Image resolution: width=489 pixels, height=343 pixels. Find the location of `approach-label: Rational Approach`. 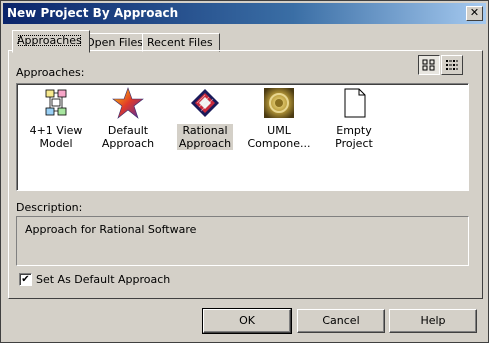

approach-label: Rational Approach is located at coordinates (205, 137).